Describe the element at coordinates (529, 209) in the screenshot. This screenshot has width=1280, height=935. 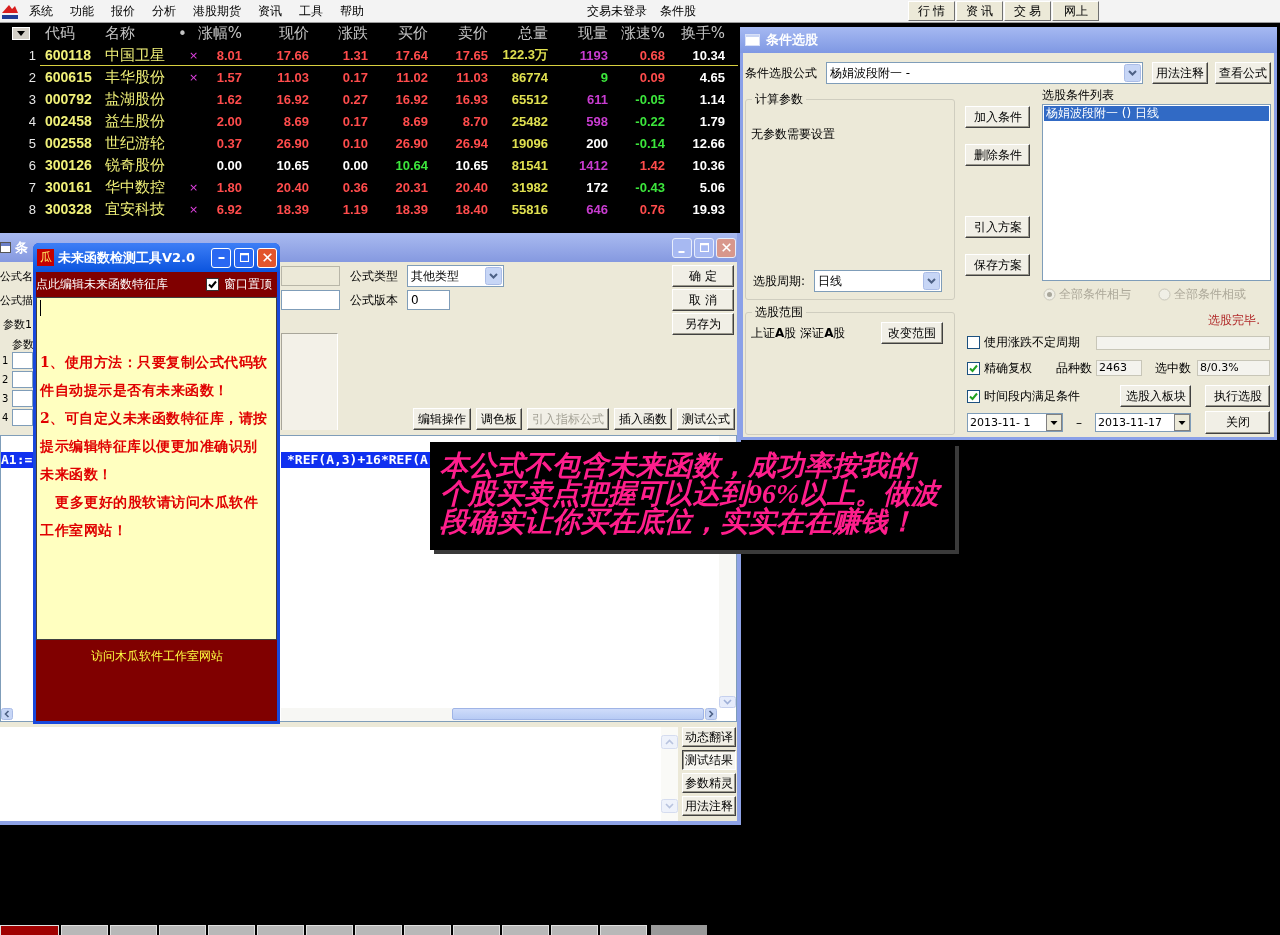
I see `table-cell-text: 55816` at that location.